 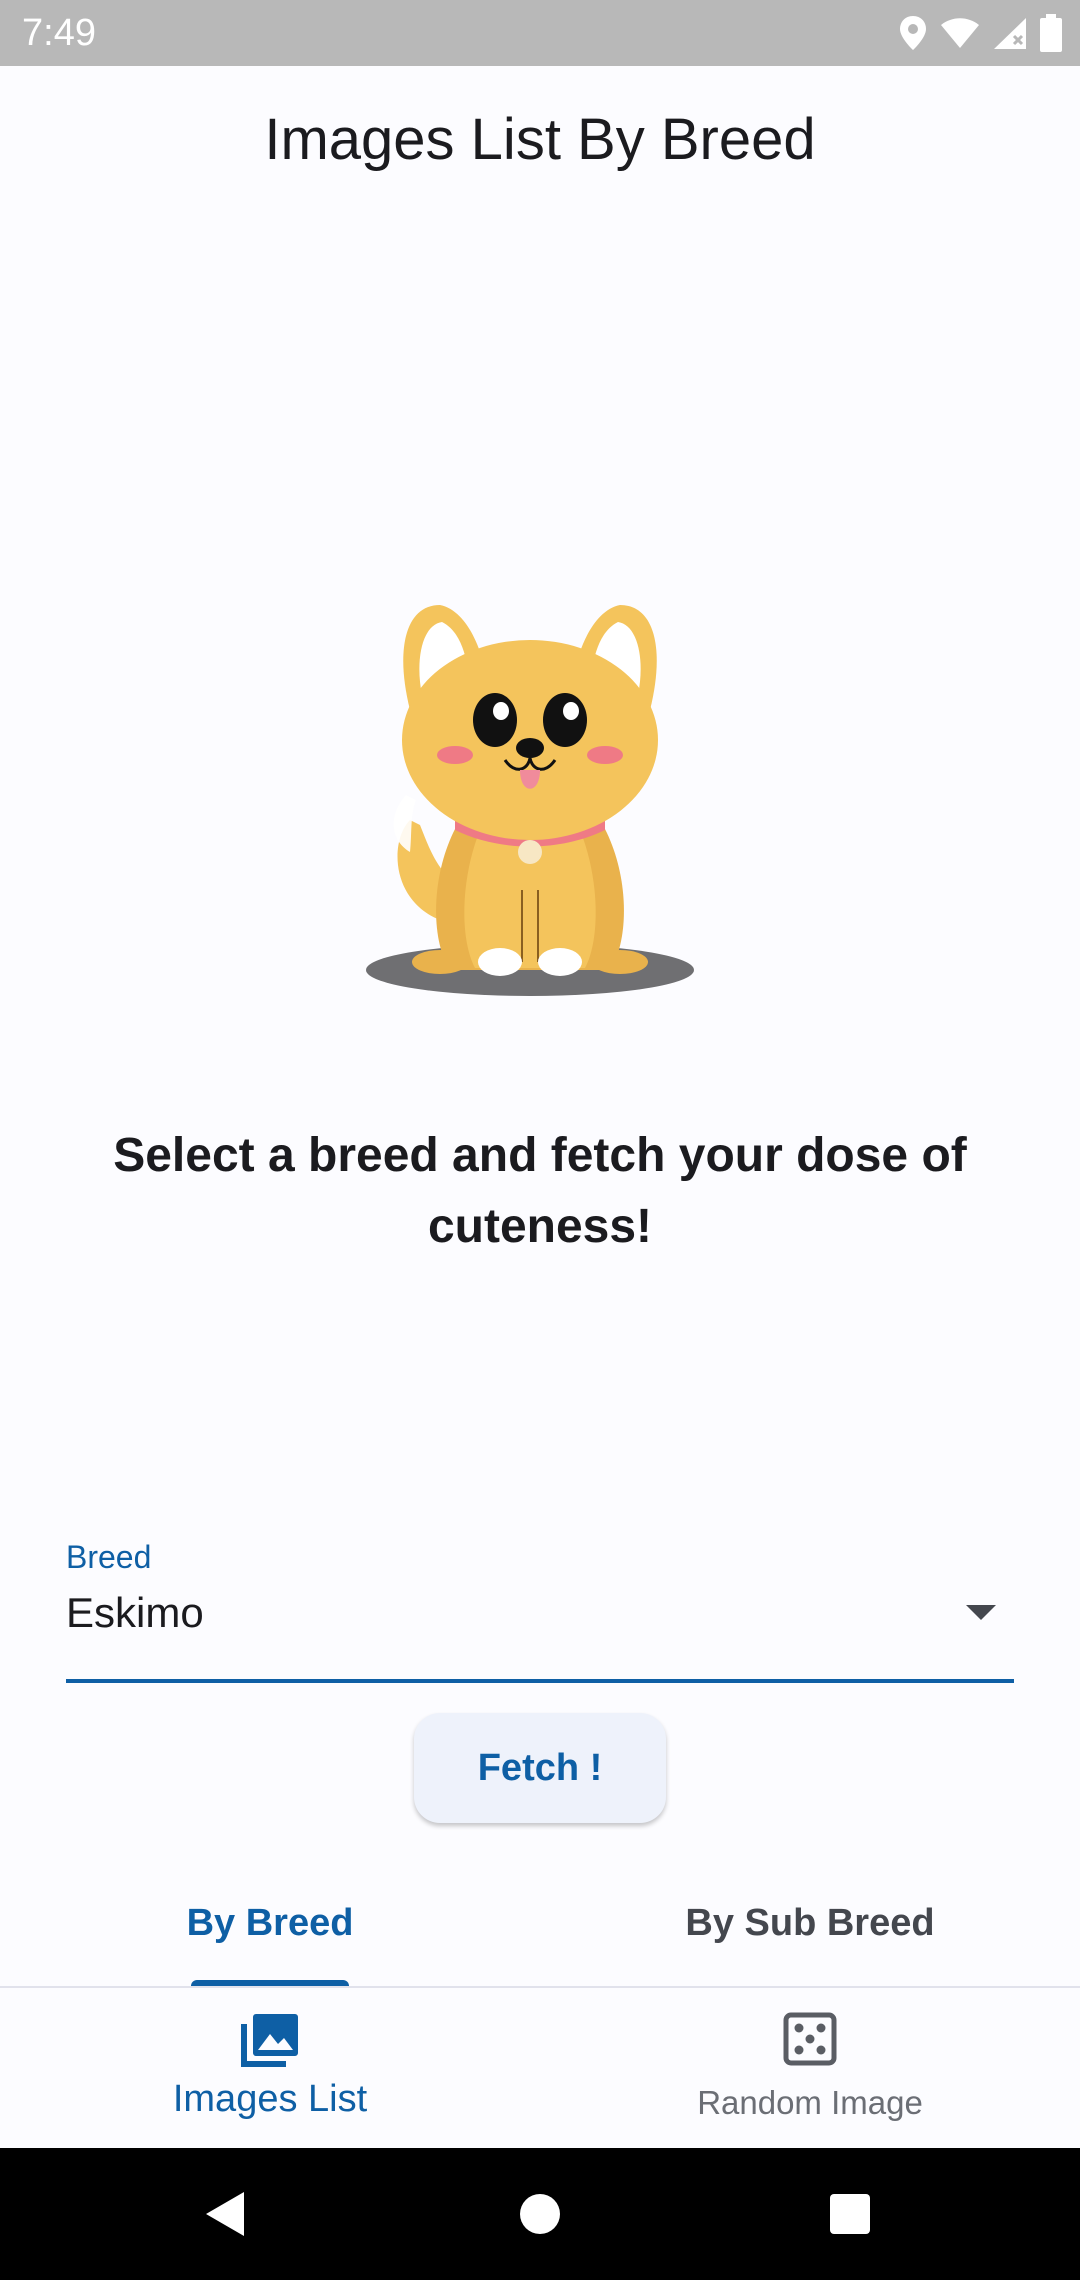 What do you see at coordinates (1010, 33) in the screenshot?
I see `signal-icon` at bounding box center [1010, 33].